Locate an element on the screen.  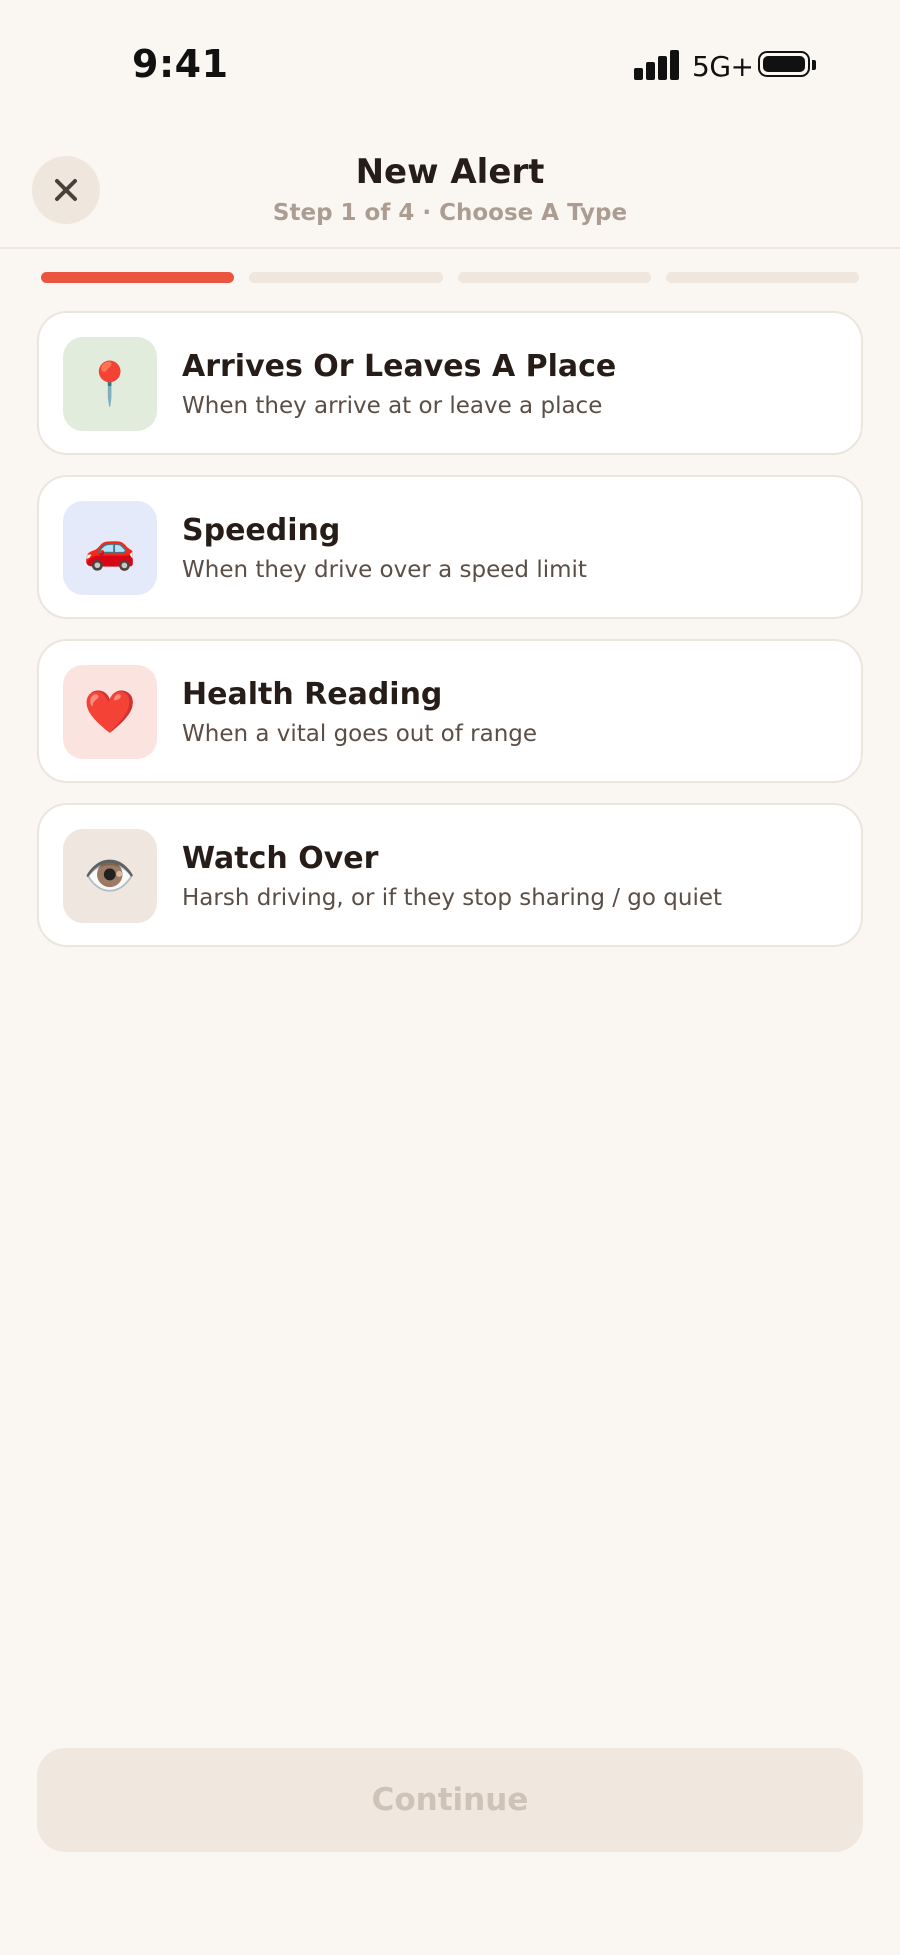
option-description: When they arrive at or leave a place is located at coordinates (392, 406).